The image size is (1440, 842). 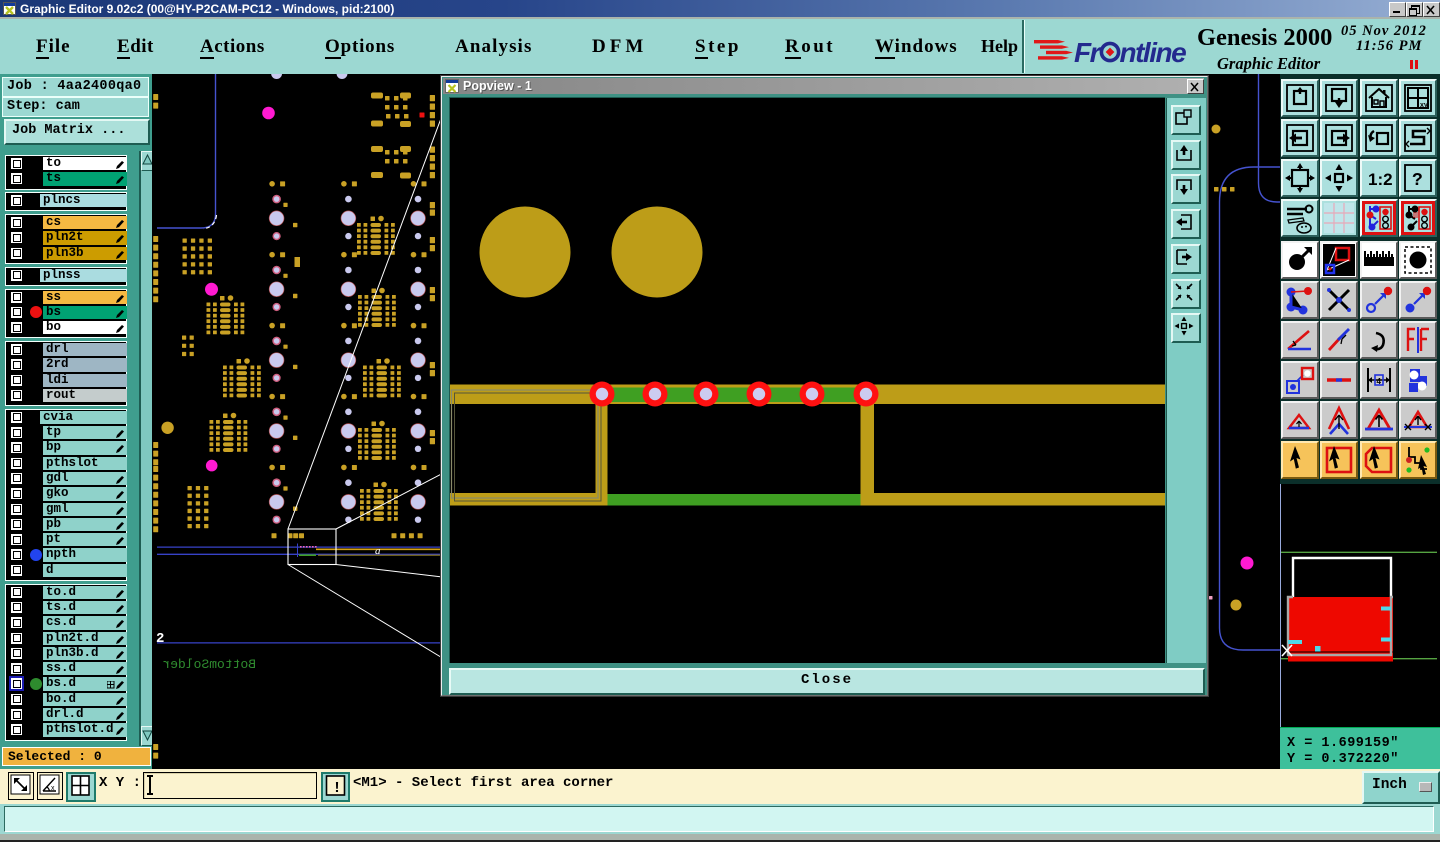 I want to click on svg-text: Fr, so click(x=1088, y=52).